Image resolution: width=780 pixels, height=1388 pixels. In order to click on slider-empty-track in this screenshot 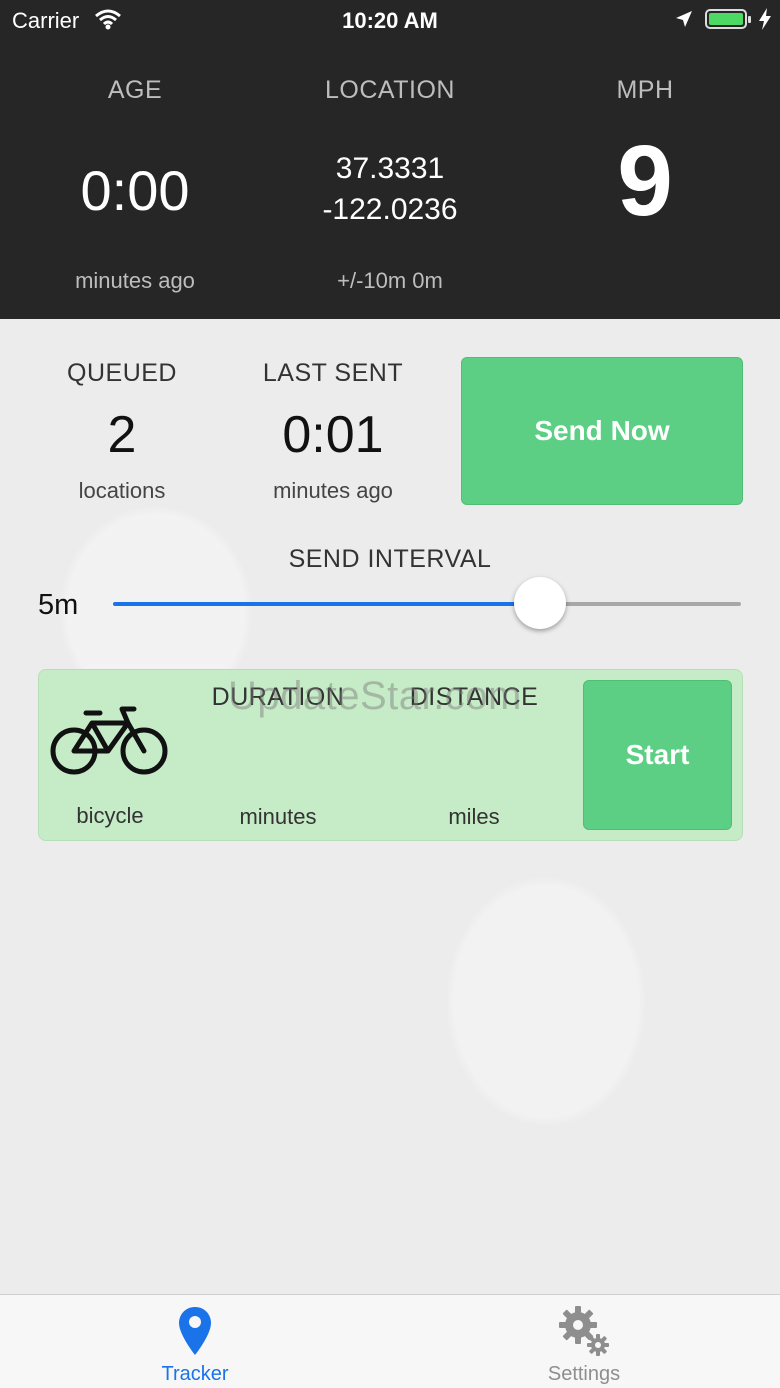, I will do `click(640, 604)`.